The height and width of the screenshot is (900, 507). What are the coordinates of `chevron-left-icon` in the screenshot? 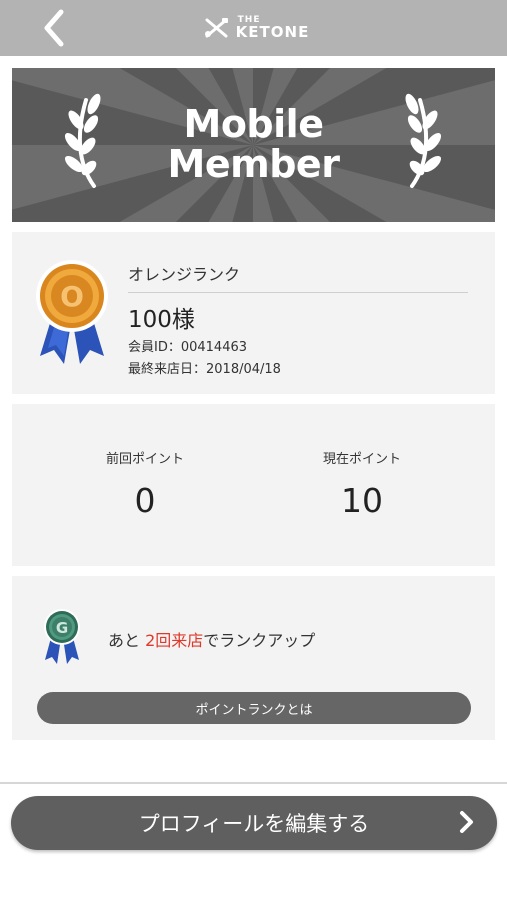 It's located at (54, 28).